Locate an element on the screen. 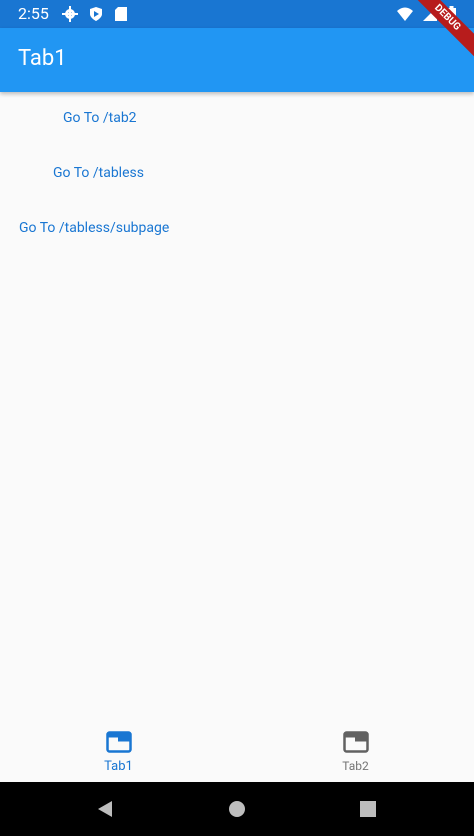  status-bar: 2:55 is located at coordinates (237, 14).